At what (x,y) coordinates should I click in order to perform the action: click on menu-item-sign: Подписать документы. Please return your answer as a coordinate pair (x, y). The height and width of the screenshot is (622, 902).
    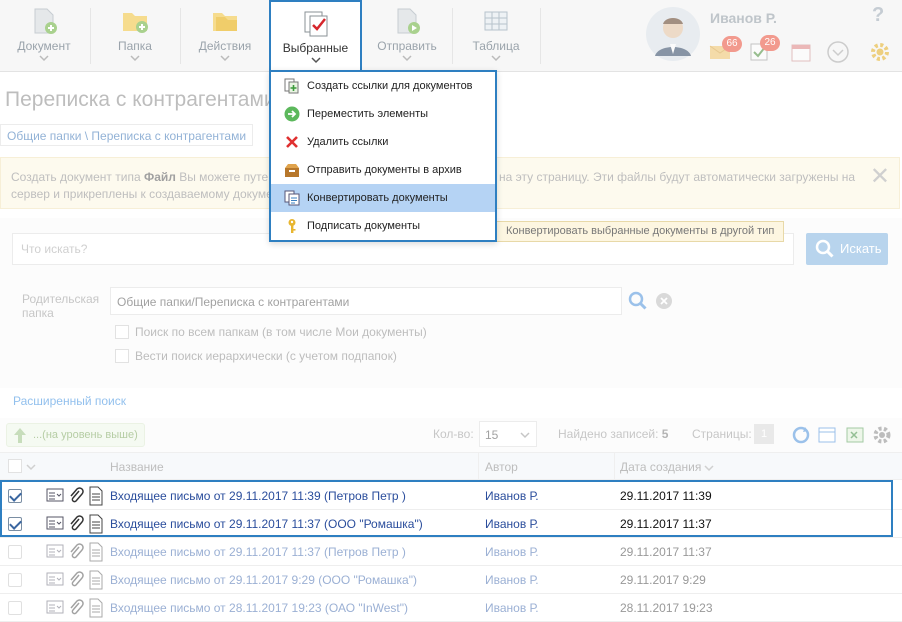
    Looking at the image, I should click on (383, 226).